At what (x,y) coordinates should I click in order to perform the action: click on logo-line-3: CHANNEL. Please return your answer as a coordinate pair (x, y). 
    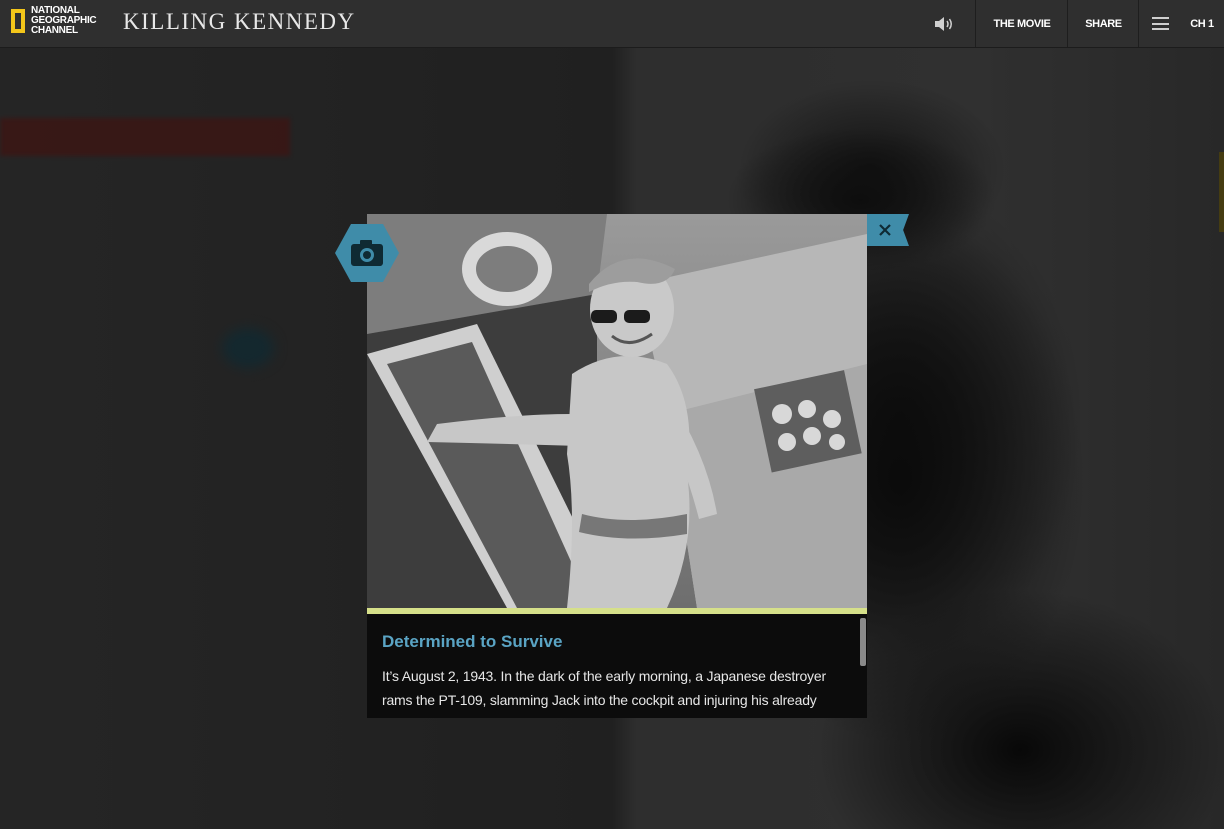
    Looking at the image, I should click on (54, 30).